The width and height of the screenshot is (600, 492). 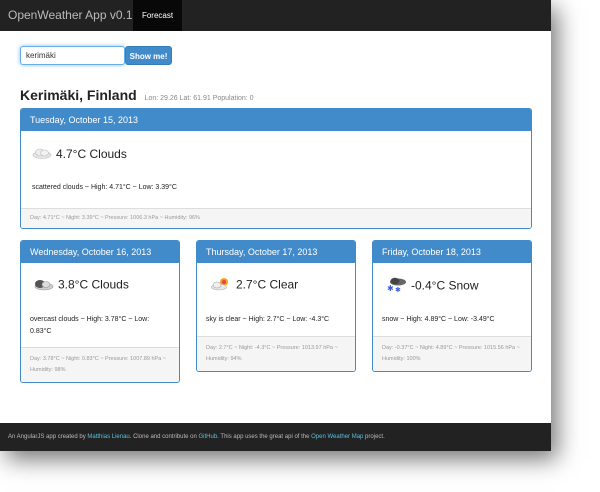 I want to click on today-summary-line: 4.7°C Clouds, so click(x=79, y=154).